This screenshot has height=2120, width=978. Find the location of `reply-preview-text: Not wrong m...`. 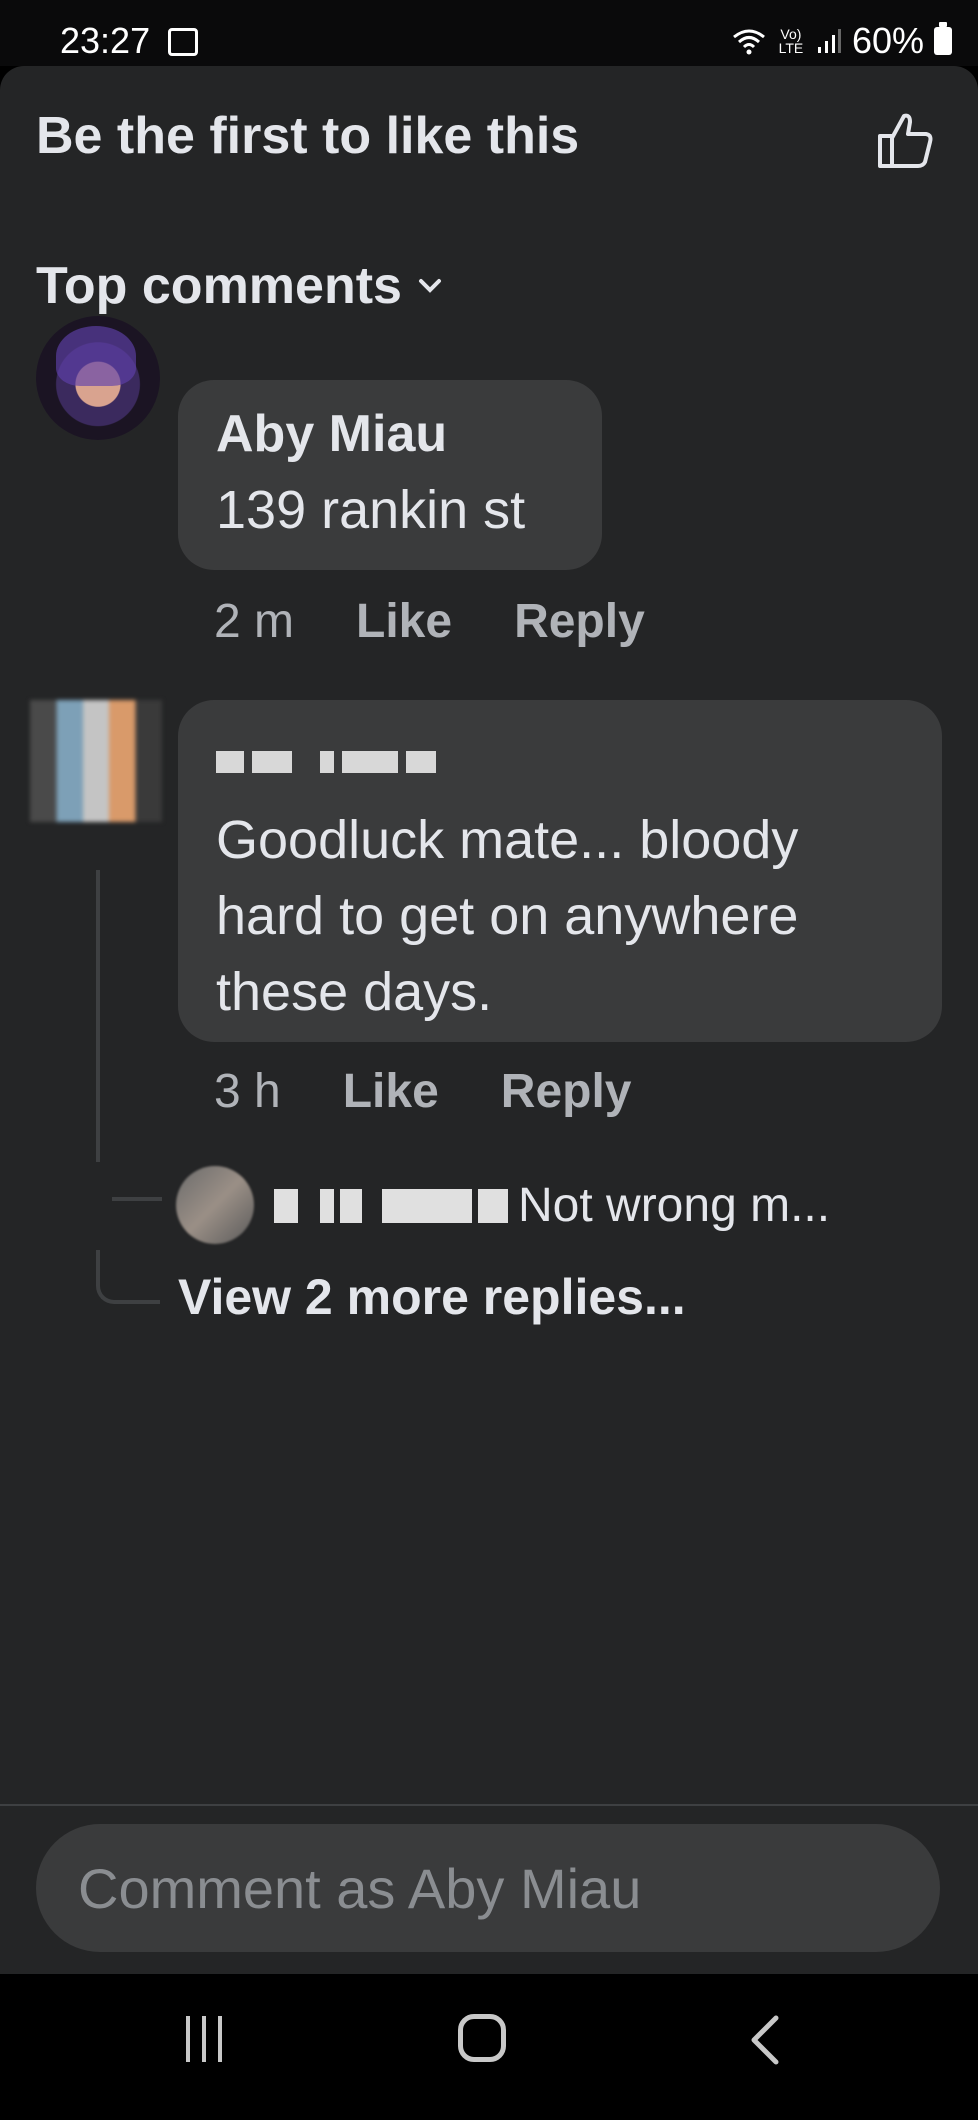

reply-preview-text: Not wrong m... is located at coordinates (674, 1205).